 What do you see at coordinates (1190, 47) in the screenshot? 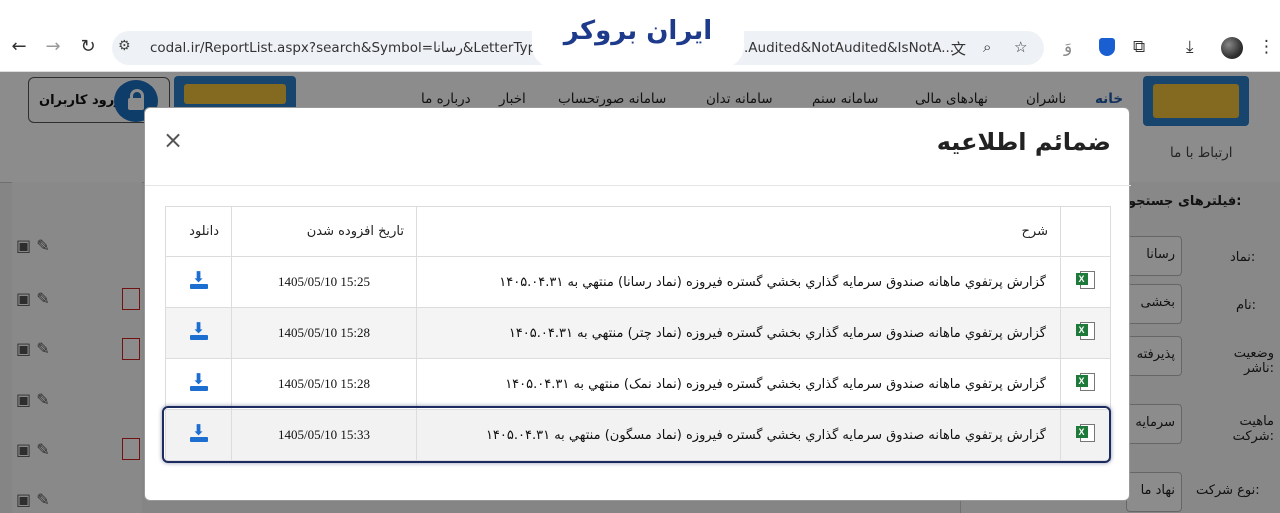
I see `download-icon: ⤓` at bounding box center [1190, 47].